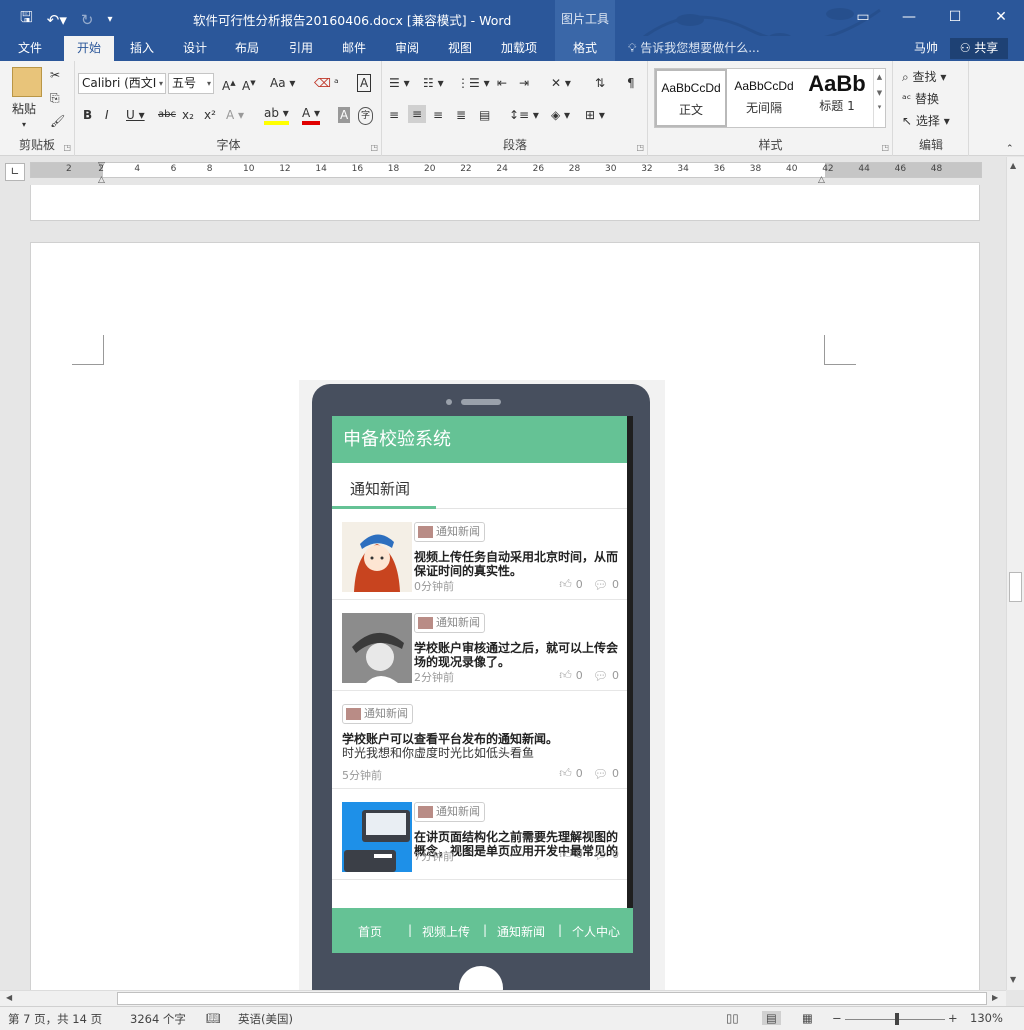  What do you see at coordinates (524, 83) in the screenshot?
I see `increase-indent-icon: ⇥` at bounding box center [524, 83].